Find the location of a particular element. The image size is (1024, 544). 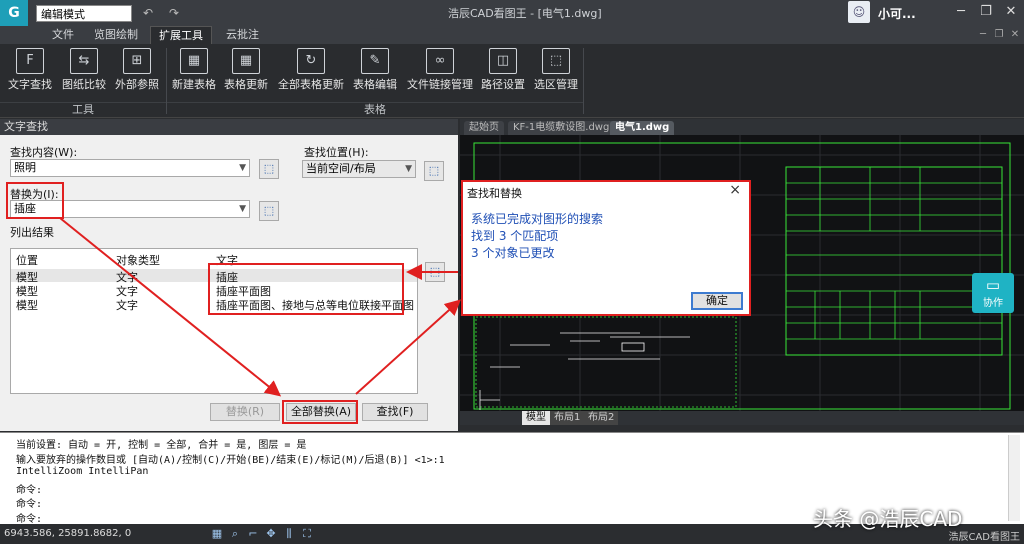

command-history: IntelliZoom IntelliPan is located at coordinates (82, 471).